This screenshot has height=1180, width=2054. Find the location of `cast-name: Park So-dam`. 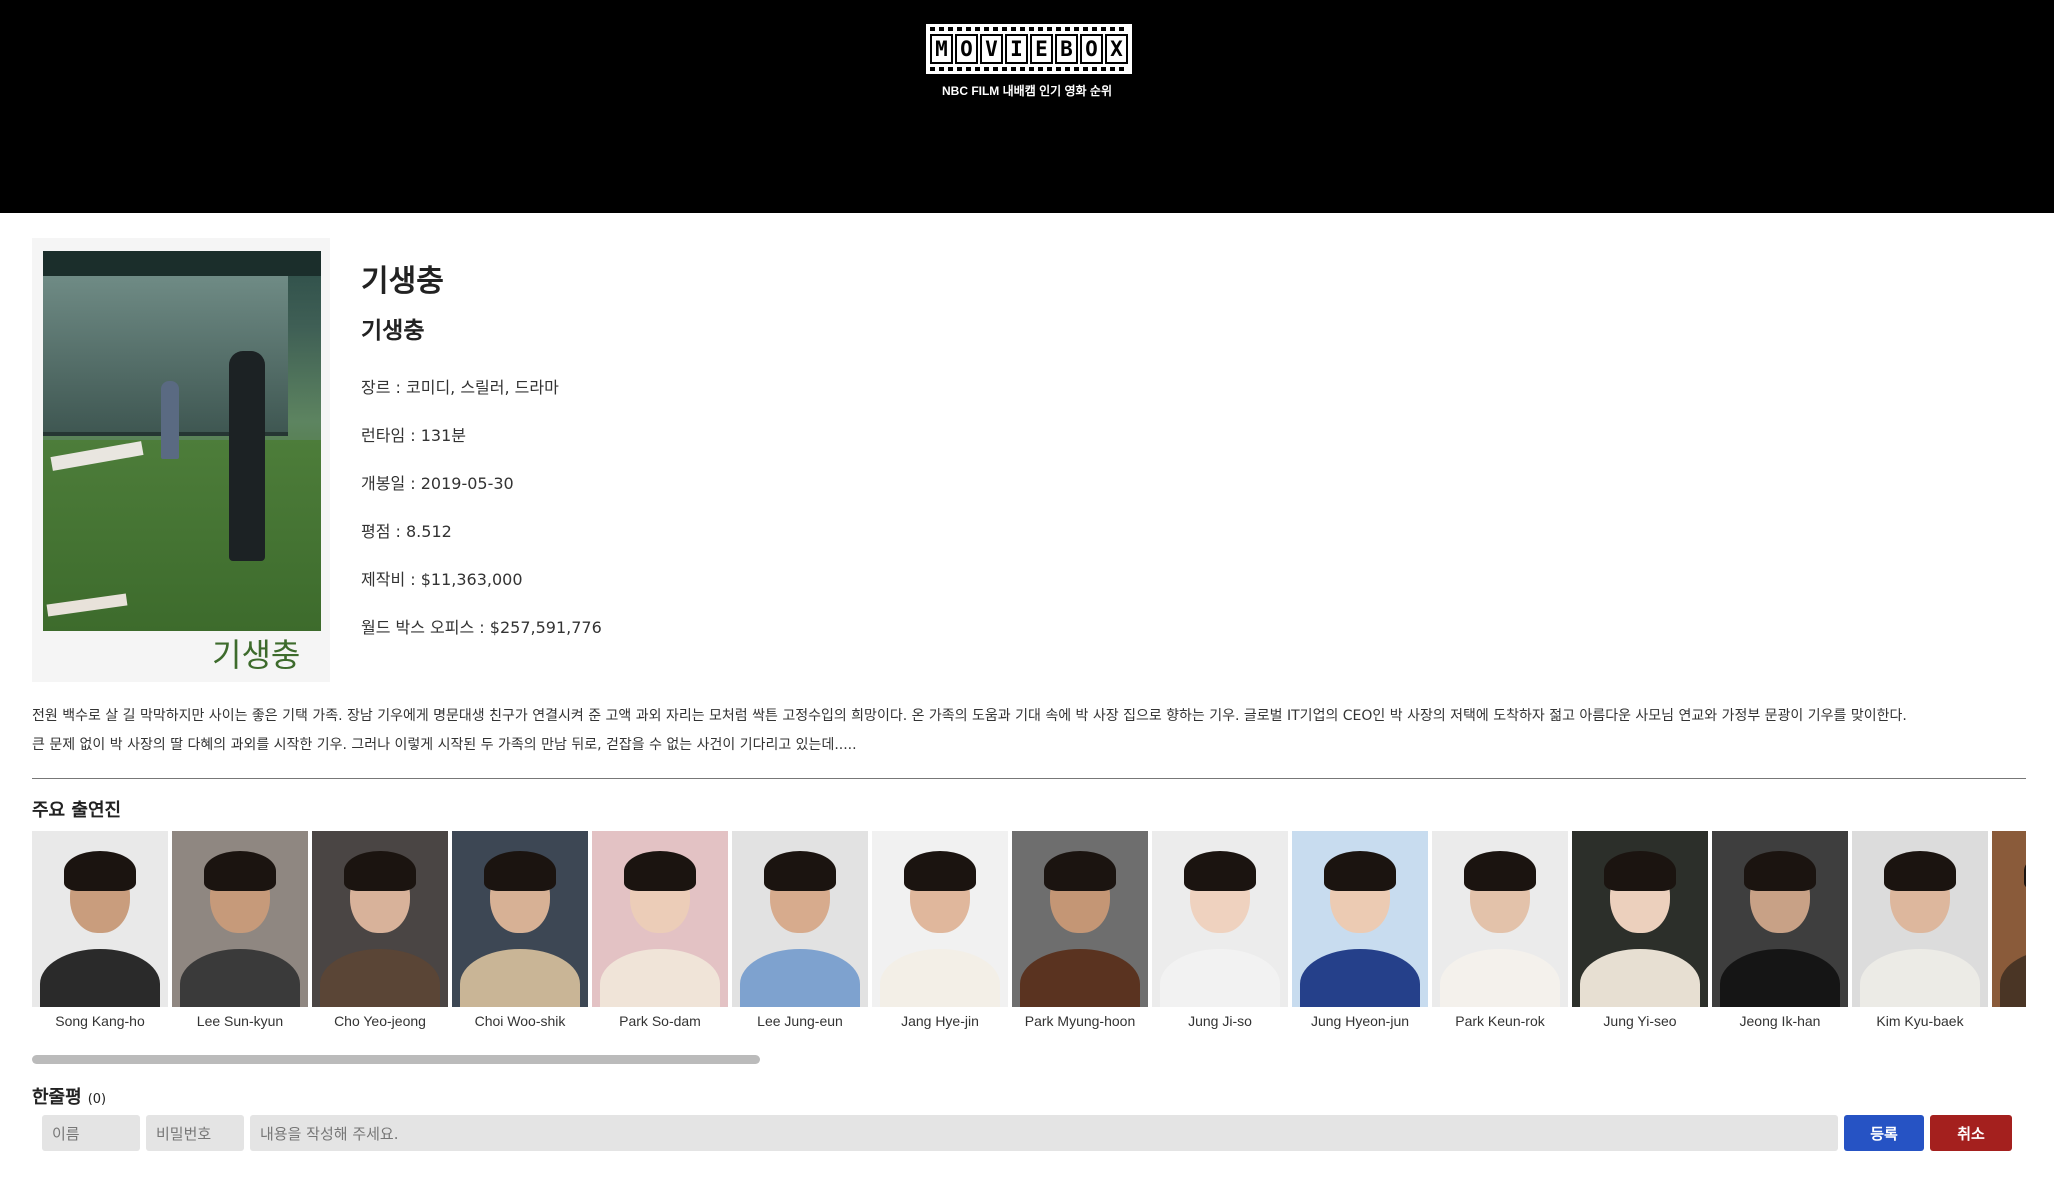

cast-name: Park So-dam is located at coordinates (660, 1021).